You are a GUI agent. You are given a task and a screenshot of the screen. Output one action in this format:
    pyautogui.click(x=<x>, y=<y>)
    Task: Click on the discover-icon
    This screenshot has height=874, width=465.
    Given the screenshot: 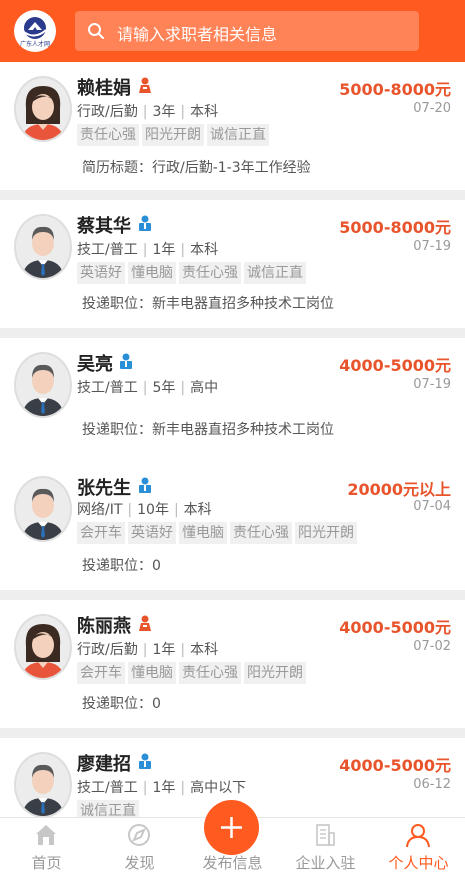 What is the action you would take?
    pyautogui.click(x=139, y=835)
    